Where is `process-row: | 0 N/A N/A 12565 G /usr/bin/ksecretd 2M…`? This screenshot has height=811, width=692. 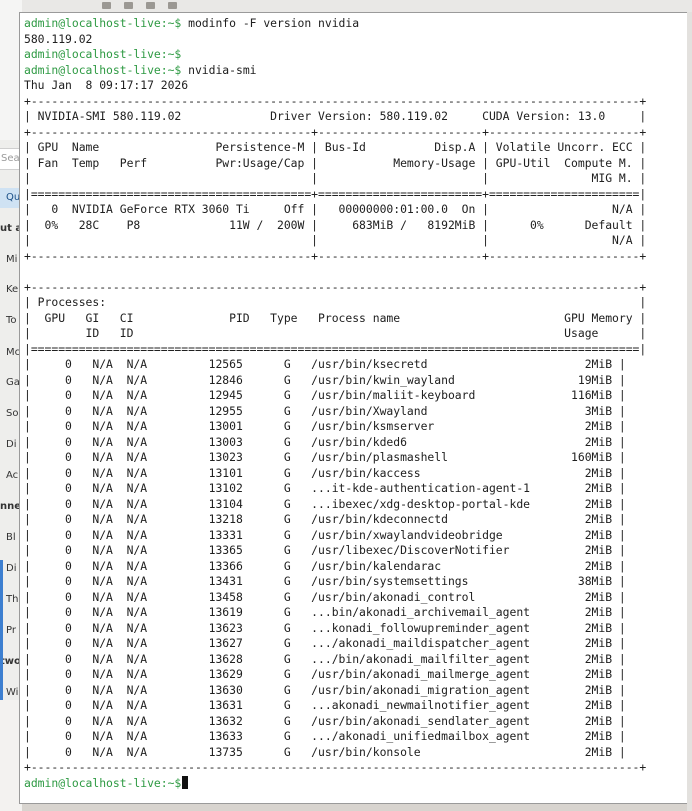
process-row: | 0 N/A N/A 12565 G /usr/bin/ksecretd 2M… is located at coordinates (325, 364).